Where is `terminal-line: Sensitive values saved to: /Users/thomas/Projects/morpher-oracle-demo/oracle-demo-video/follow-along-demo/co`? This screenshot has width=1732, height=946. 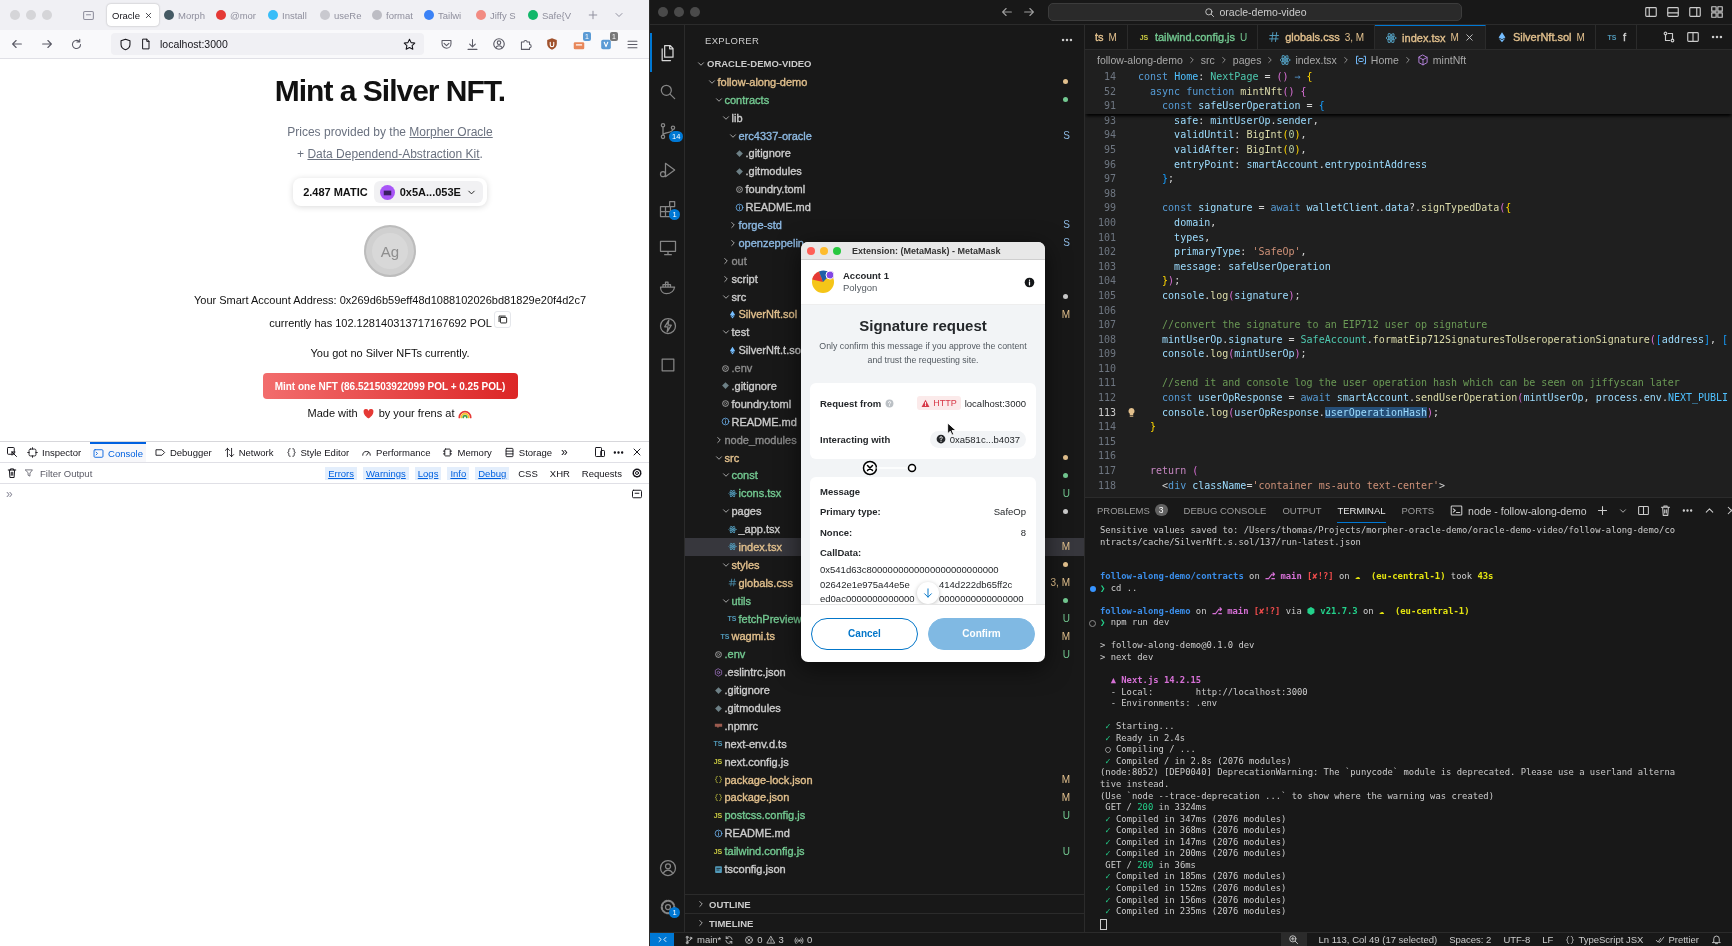 terminal-line: Sensitive values saved to: /Users/thomas/Projects/morpher-oracle-demo/oracle-demo-video/follow-along-demo/co is located at coordinates (1388, 531).